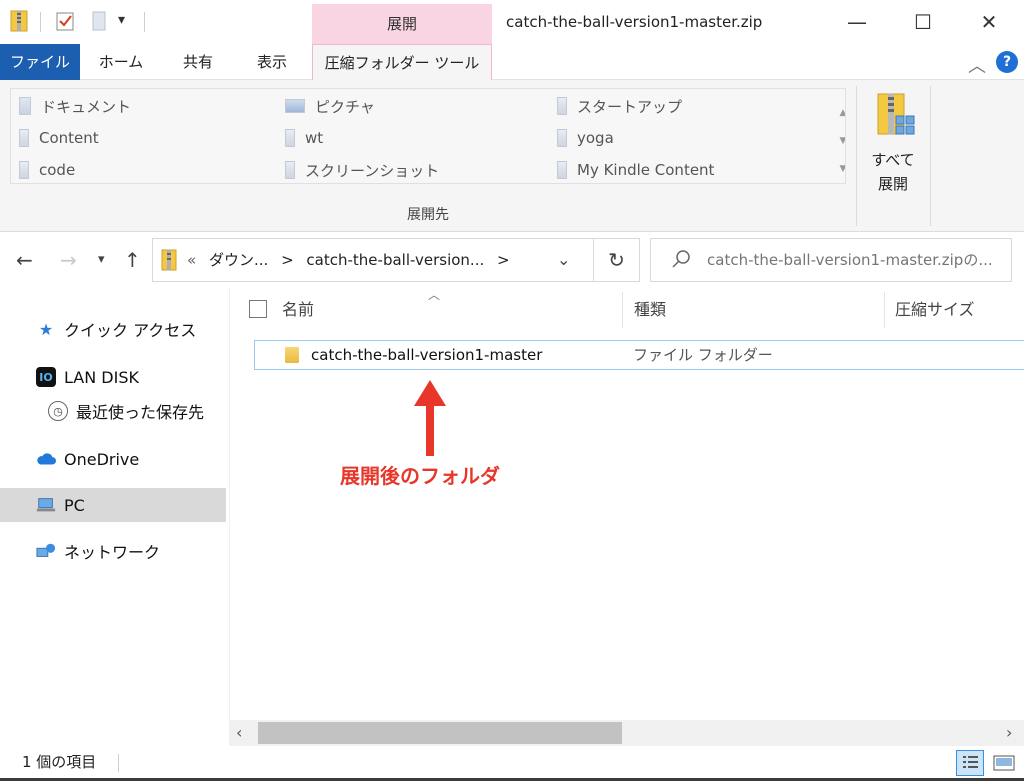  Describe the element at coordinates (959, 310) in the screenshot. I see `column-header-compressed-size: 圧縮サイズ` at that location.